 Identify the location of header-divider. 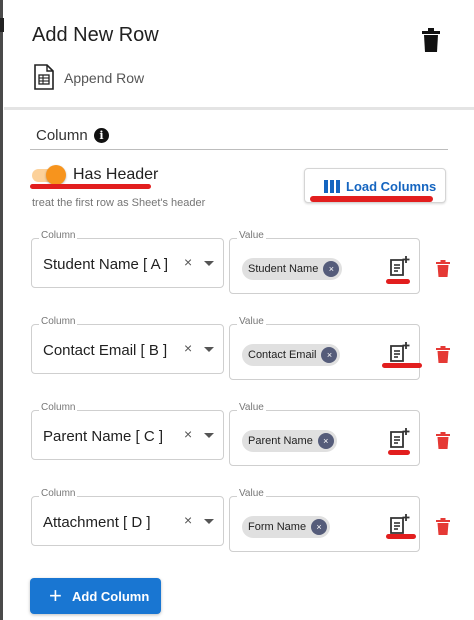
(239, 108).